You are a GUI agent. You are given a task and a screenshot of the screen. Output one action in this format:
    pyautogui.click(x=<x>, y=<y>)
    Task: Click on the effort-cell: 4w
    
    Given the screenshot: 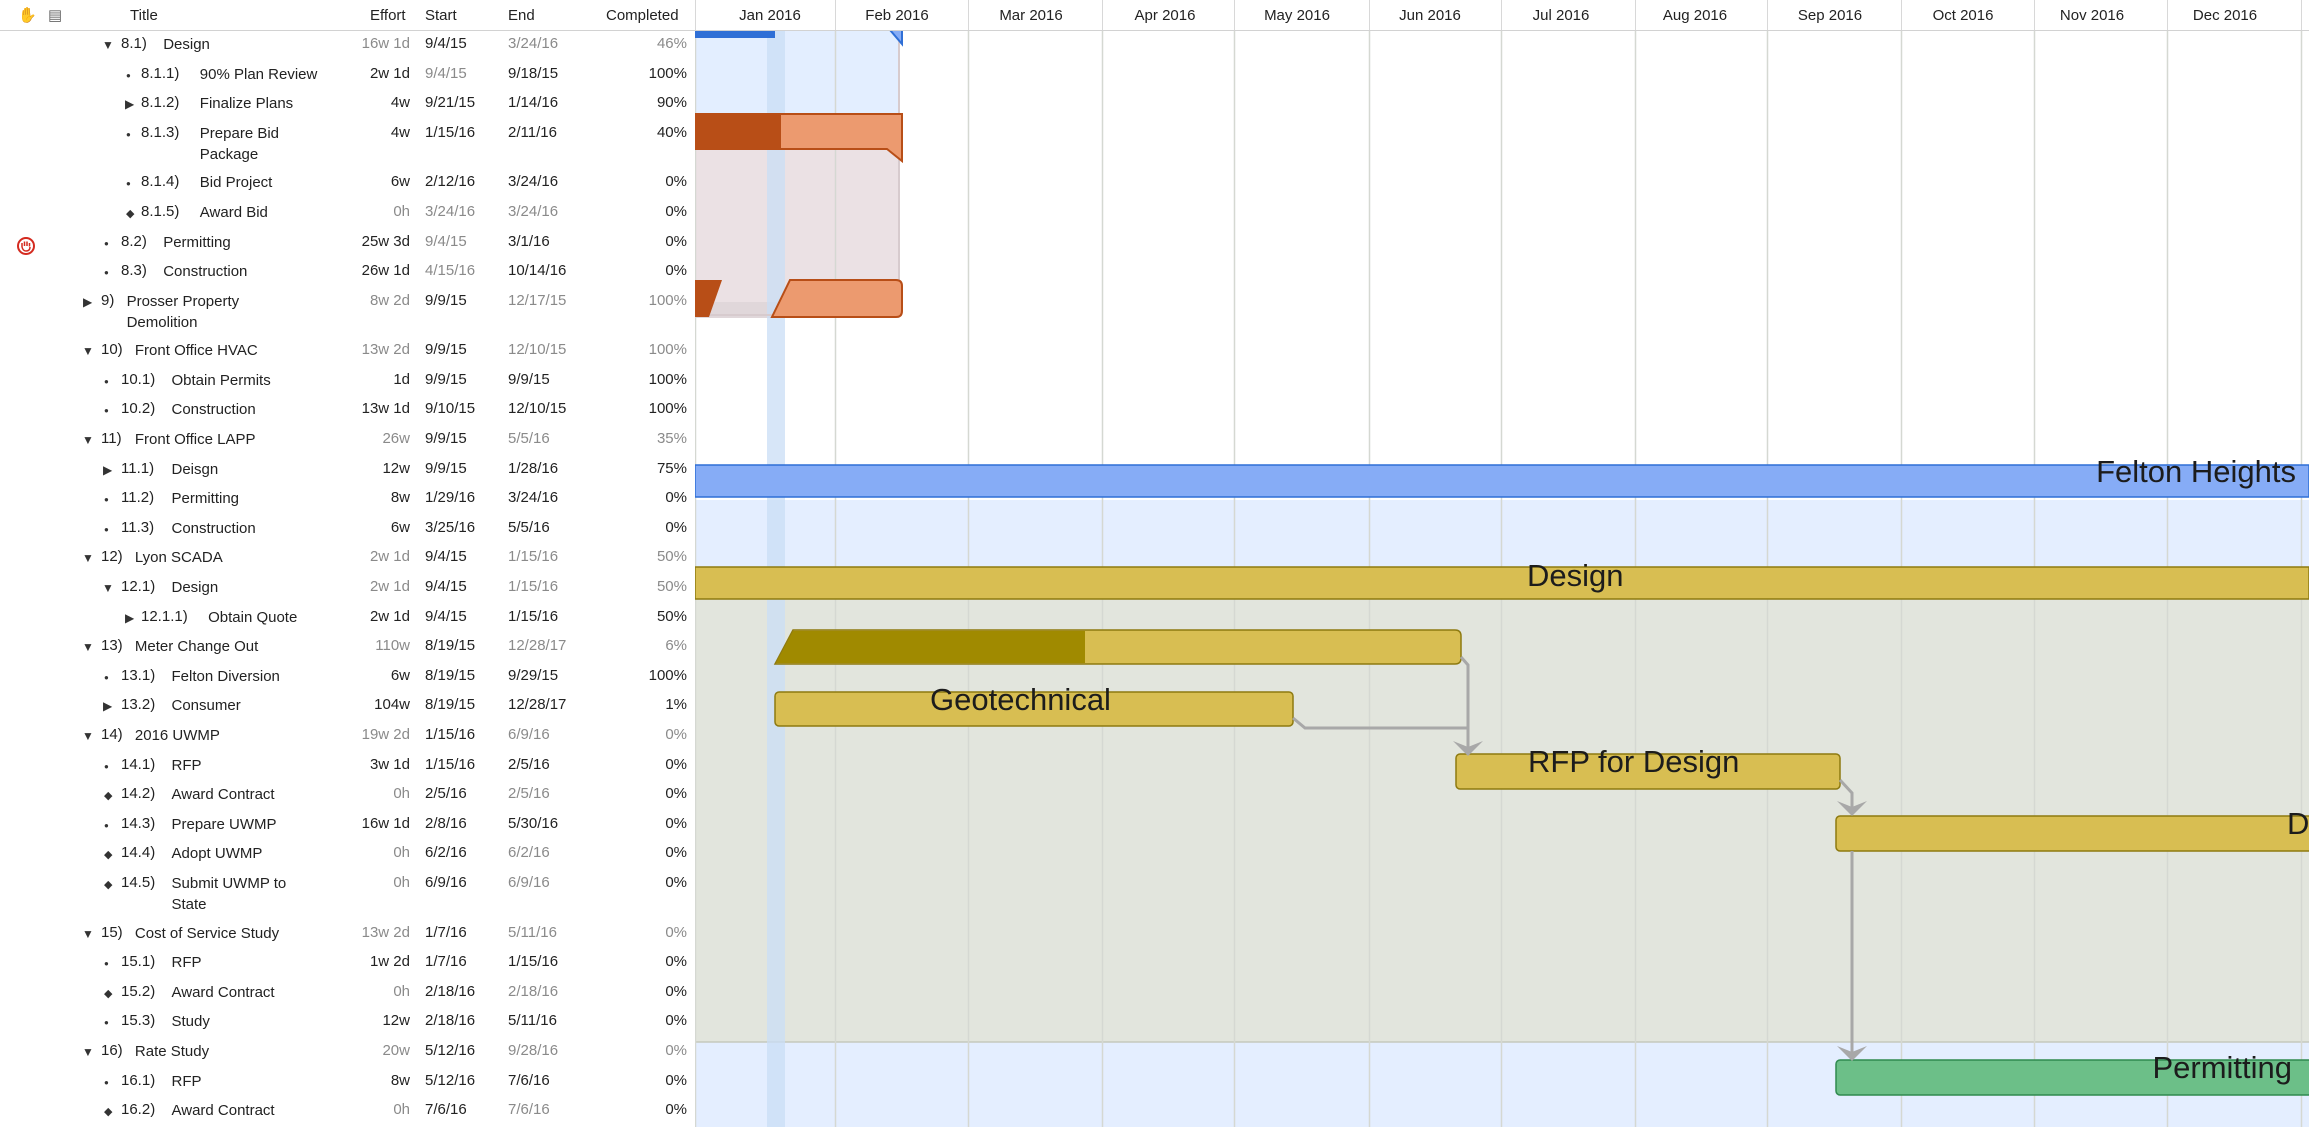 What is the action you would take?
    pyautogui.click(x=370, y=132)
    